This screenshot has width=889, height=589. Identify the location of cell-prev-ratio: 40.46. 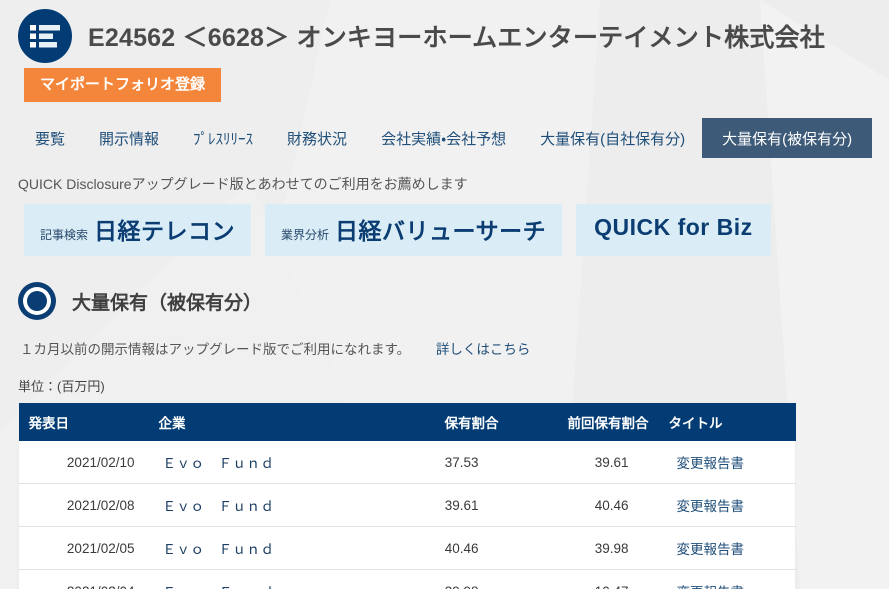
(583, 505).